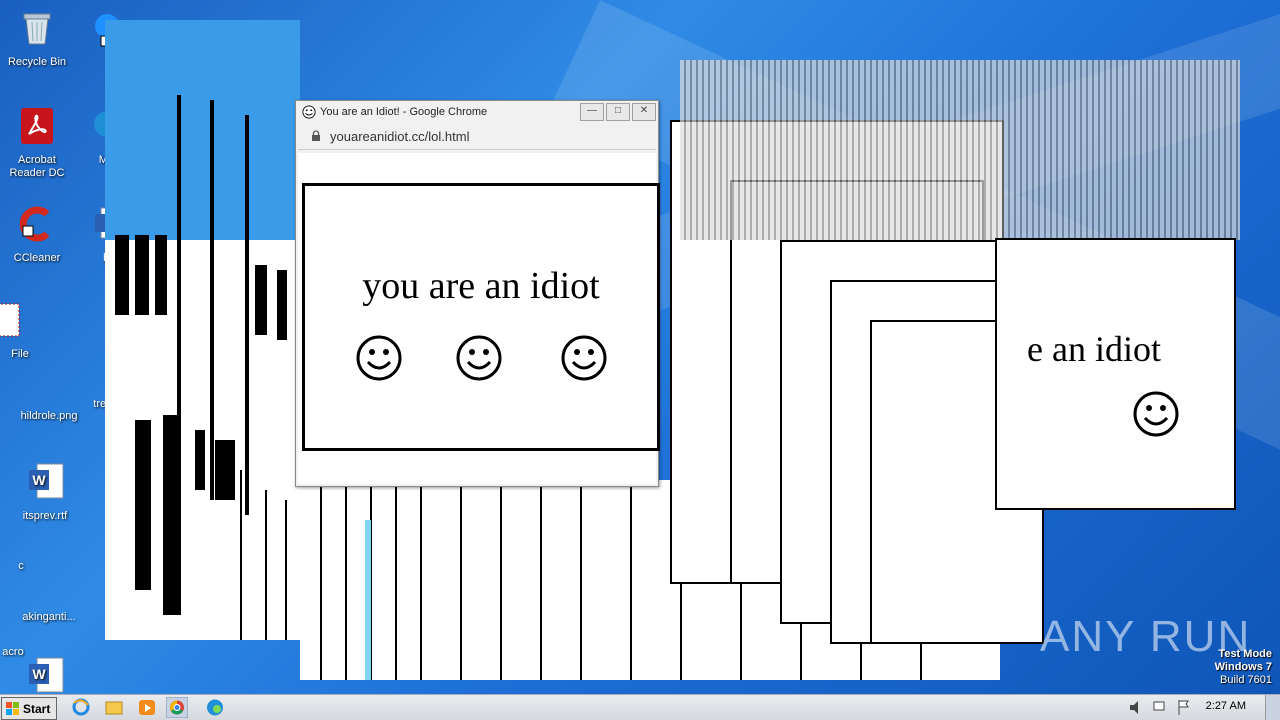 The width and height of the screenshot is (1280, 720). I want to click on start-button: Start, so click(29, 708).